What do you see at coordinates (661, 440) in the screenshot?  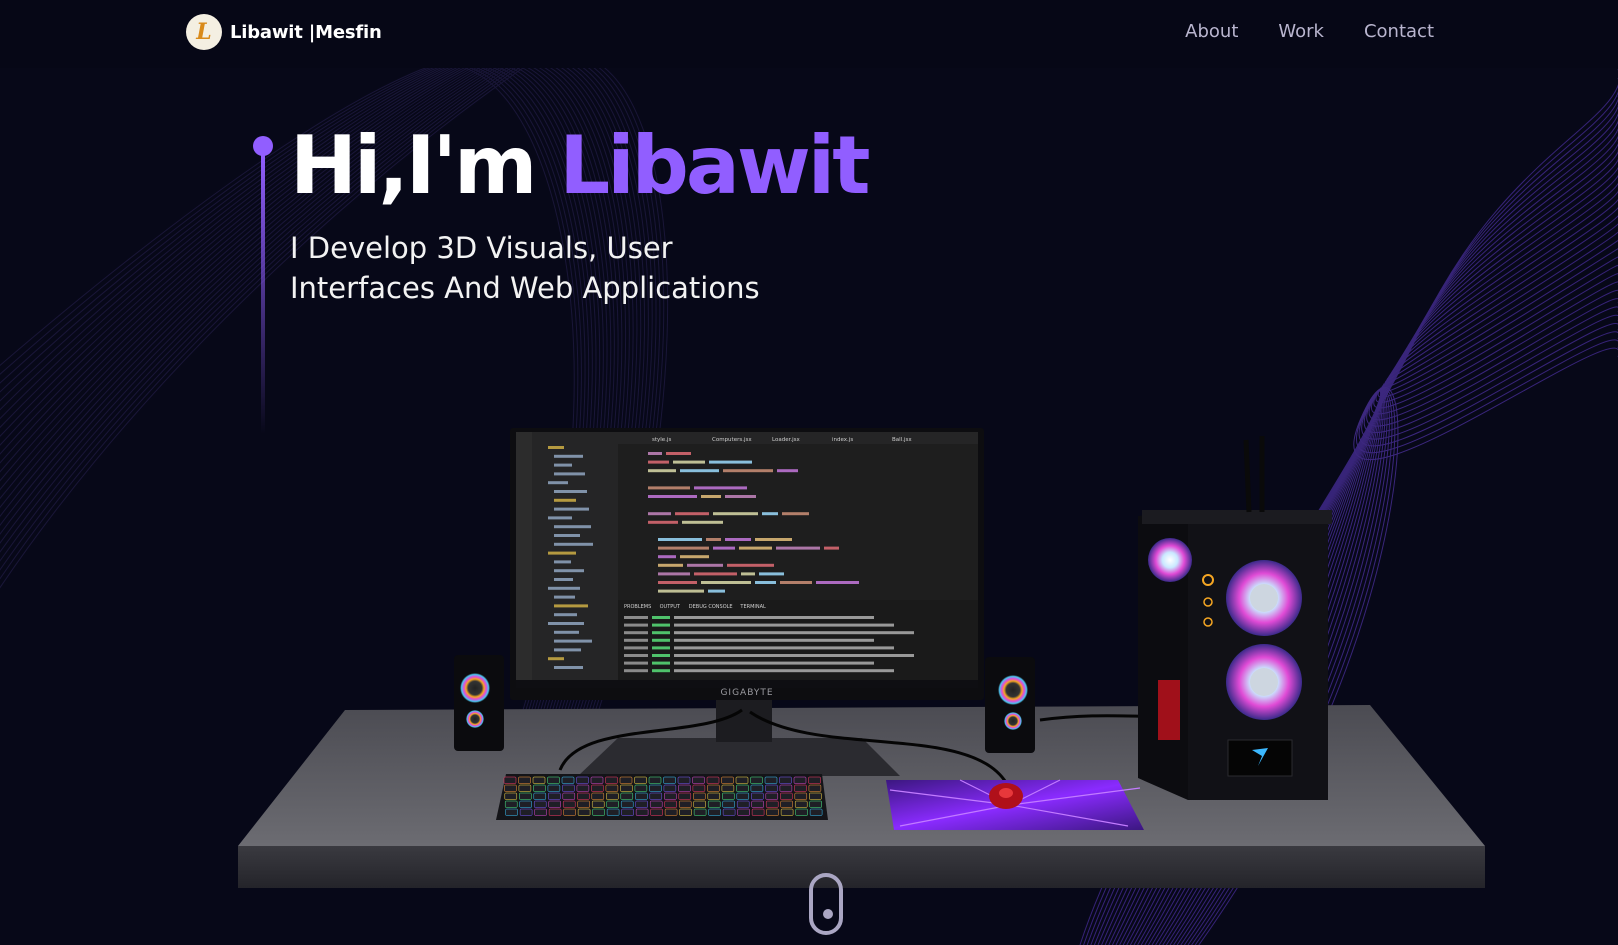 I see `editor-tab: style.js` at bounding box center [661, 440].